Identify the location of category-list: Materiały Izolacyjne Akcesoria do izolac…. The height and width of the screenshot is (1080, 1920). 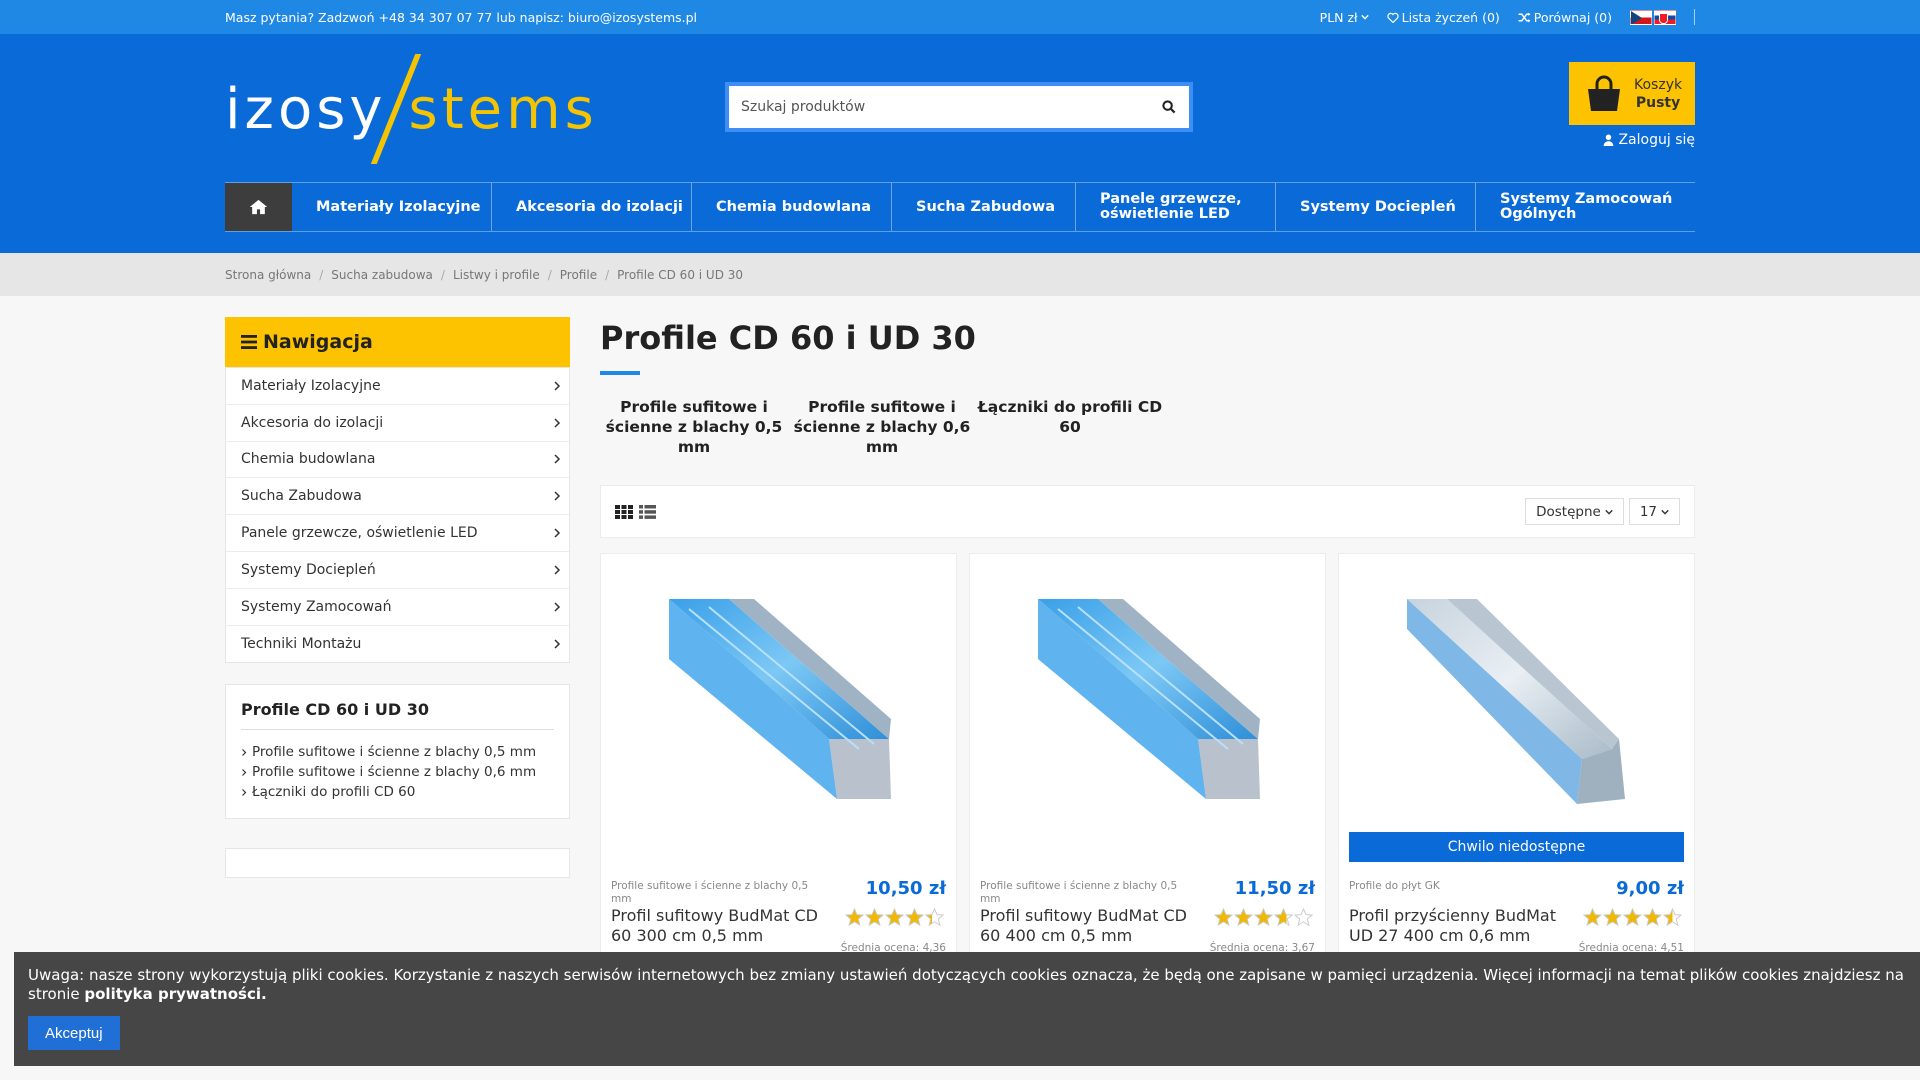
(397, 515).